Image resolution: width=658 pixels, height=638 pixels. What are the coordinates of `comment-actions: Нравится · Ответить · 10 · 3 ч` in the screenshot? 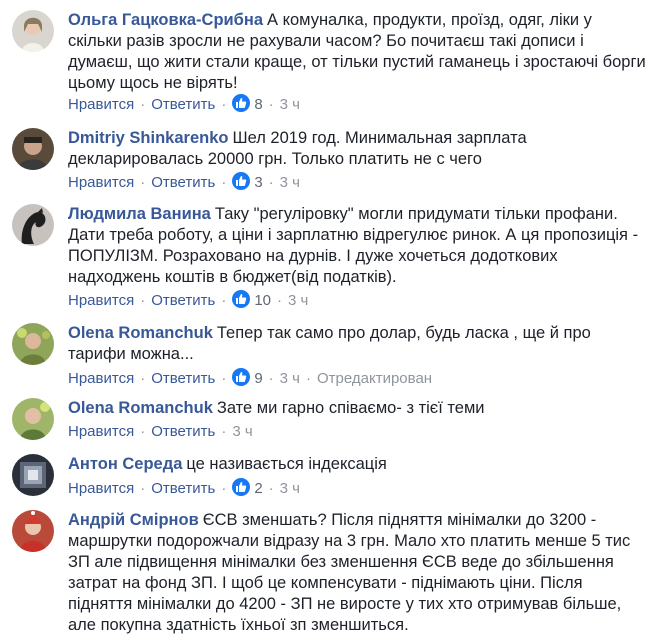 It's located at (188, 300).